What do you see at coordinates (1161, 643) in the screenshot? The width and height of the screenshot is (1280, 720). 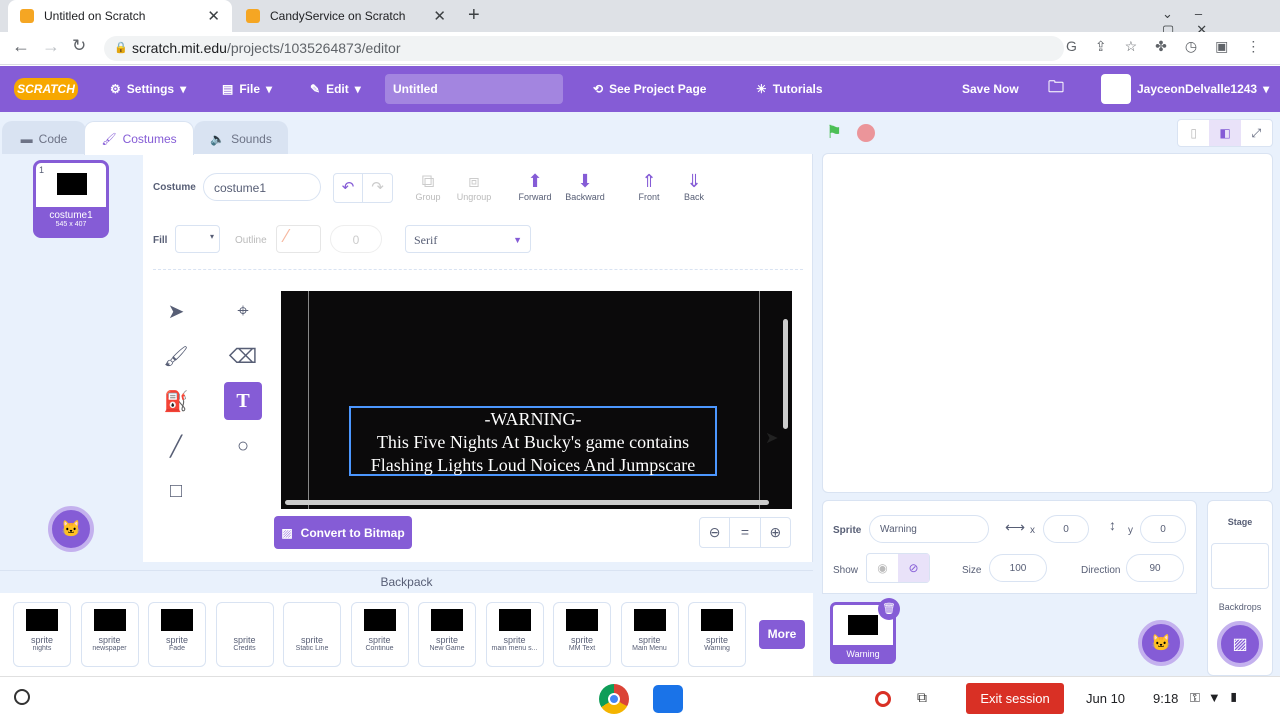 I see `choose-sprite-button: 🐱` at bounding box center [1161, 643].